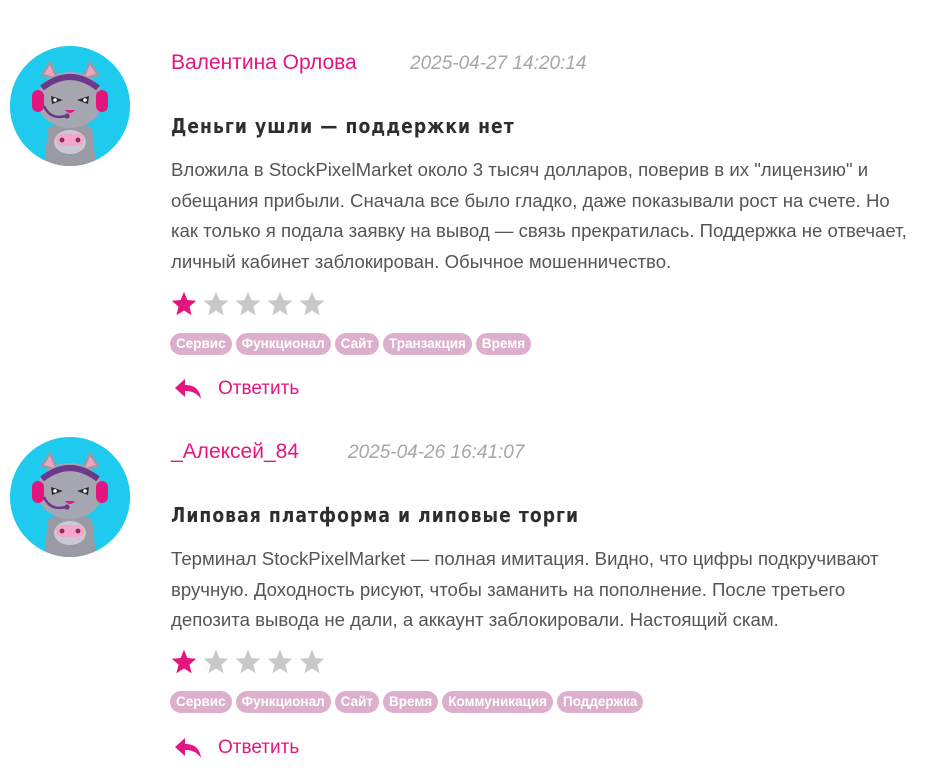  I want to click on review-title: Деньги ушли — поддержки нет, so click(343, 126).